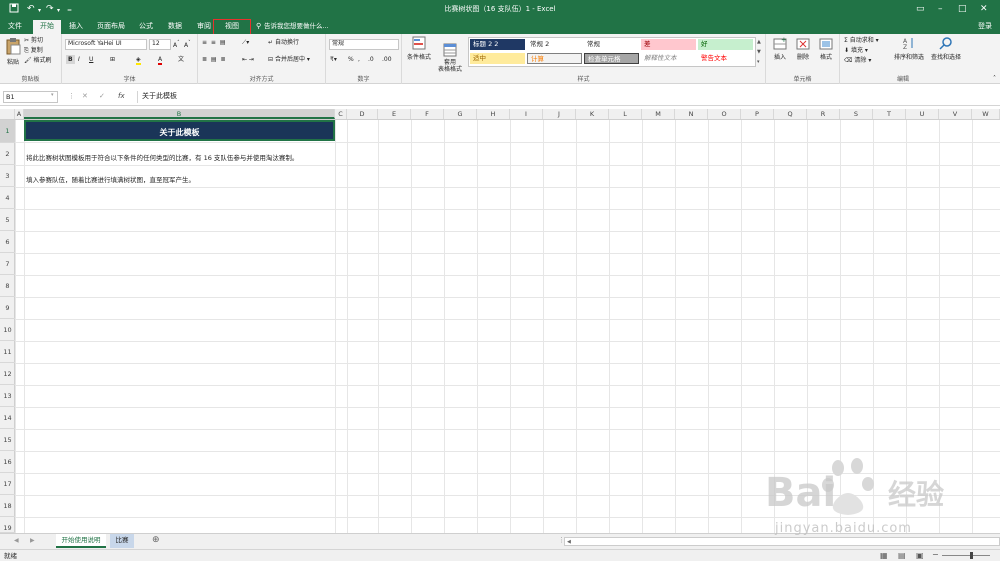 This screenshot has height=561, width=1000. I want to click on page-break-view-icon: ▣, so click(920, 556).